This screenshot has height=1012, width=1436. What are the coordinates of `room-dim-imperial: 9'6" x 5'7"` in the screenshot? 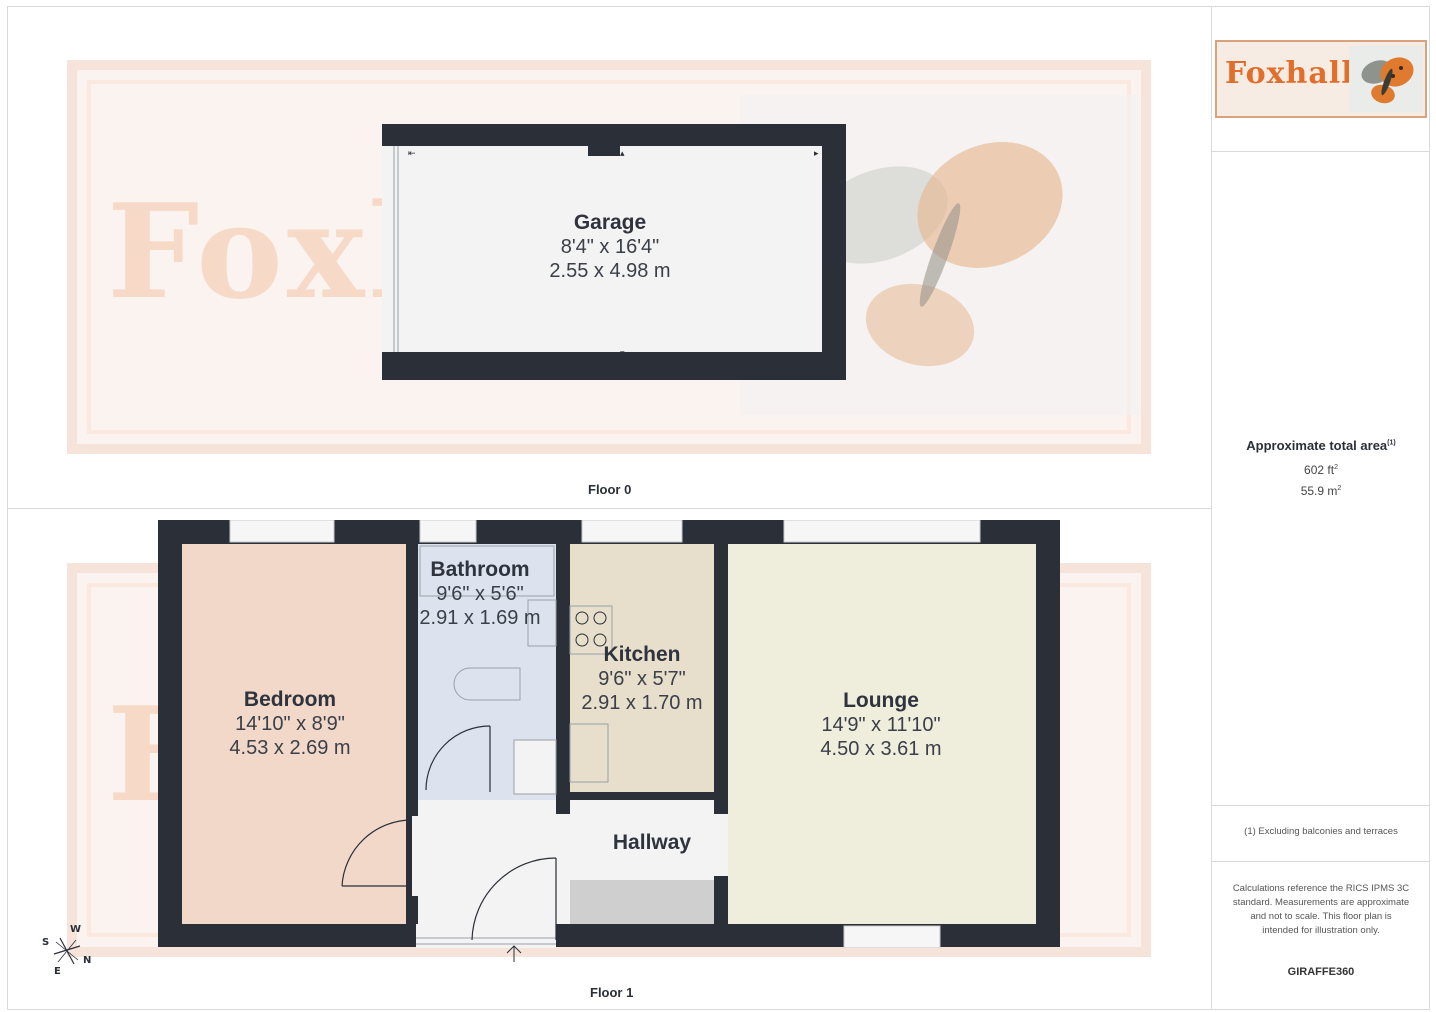 It's located at (642, 679).